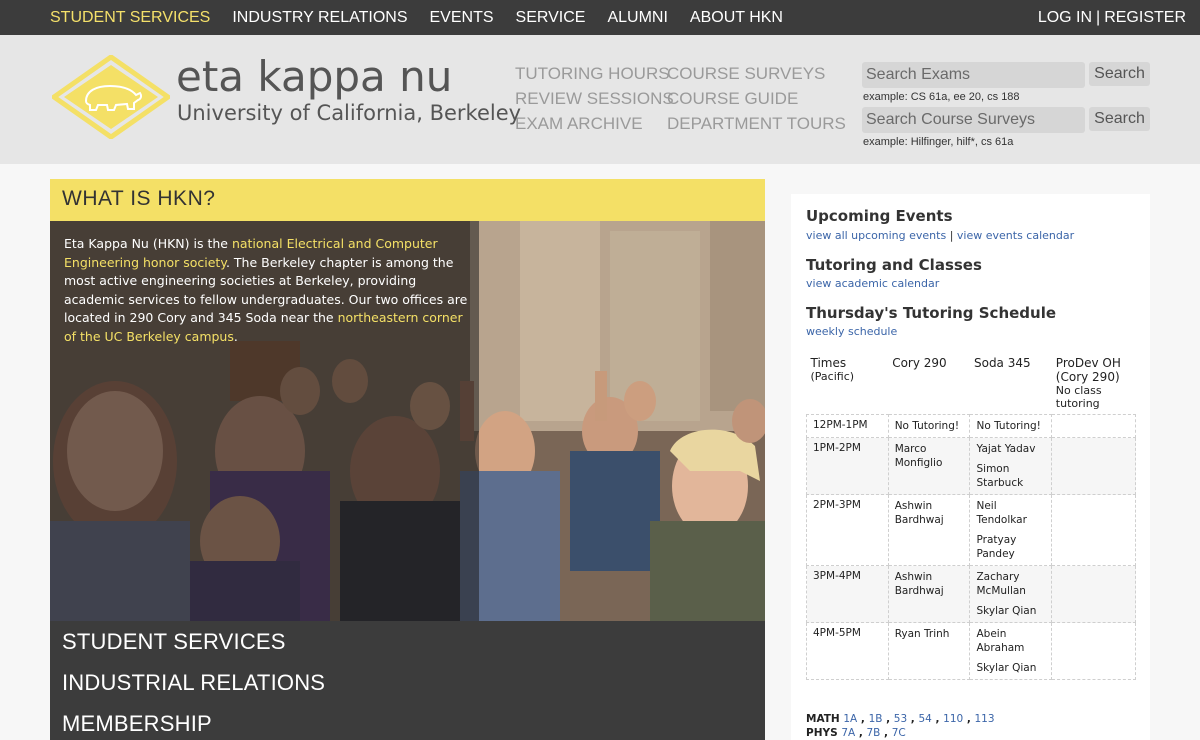  I want to click on register-link: REGISTER, so click(1145, 18).